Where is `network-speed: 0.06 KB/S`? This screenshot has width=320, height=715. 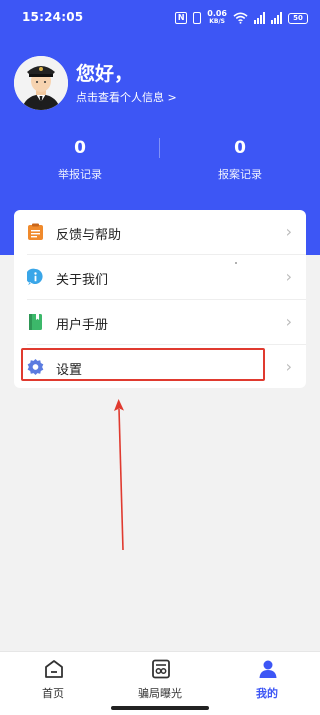
network-speed: 0.06 KB/S is located at coordinates (217, 18).